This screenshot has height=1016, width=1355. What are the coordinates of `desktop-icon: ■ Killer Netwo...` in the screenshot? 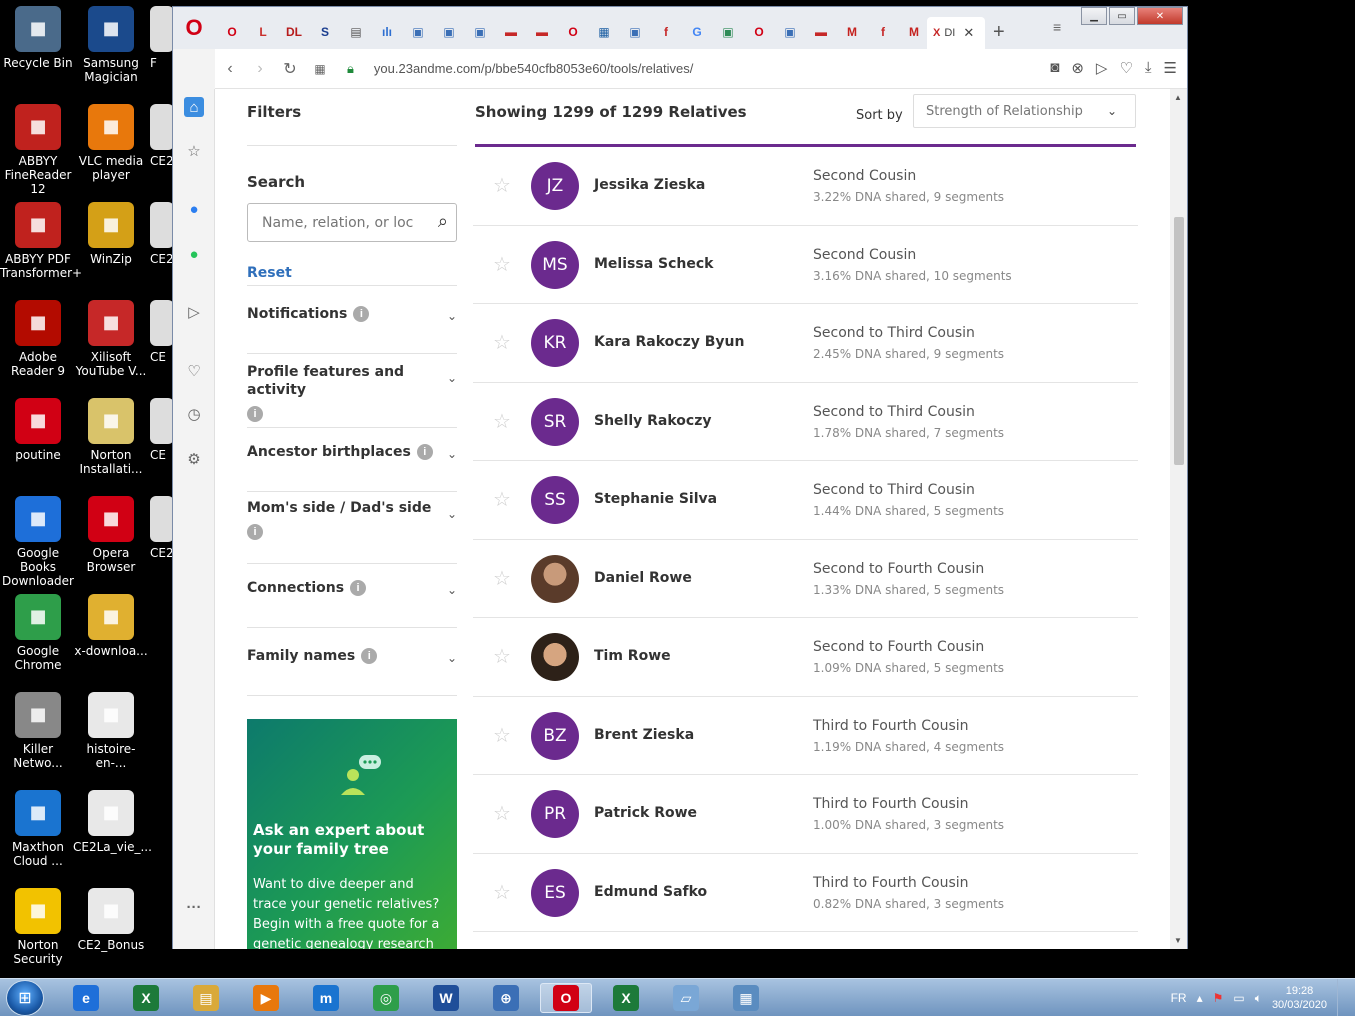 It's located at (38, 731).